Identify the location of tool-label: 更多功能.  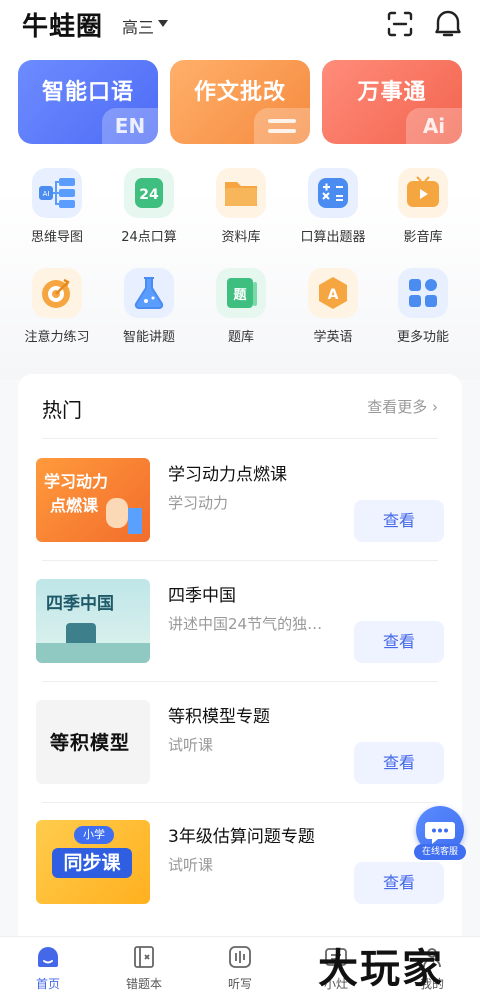
(422, 337).